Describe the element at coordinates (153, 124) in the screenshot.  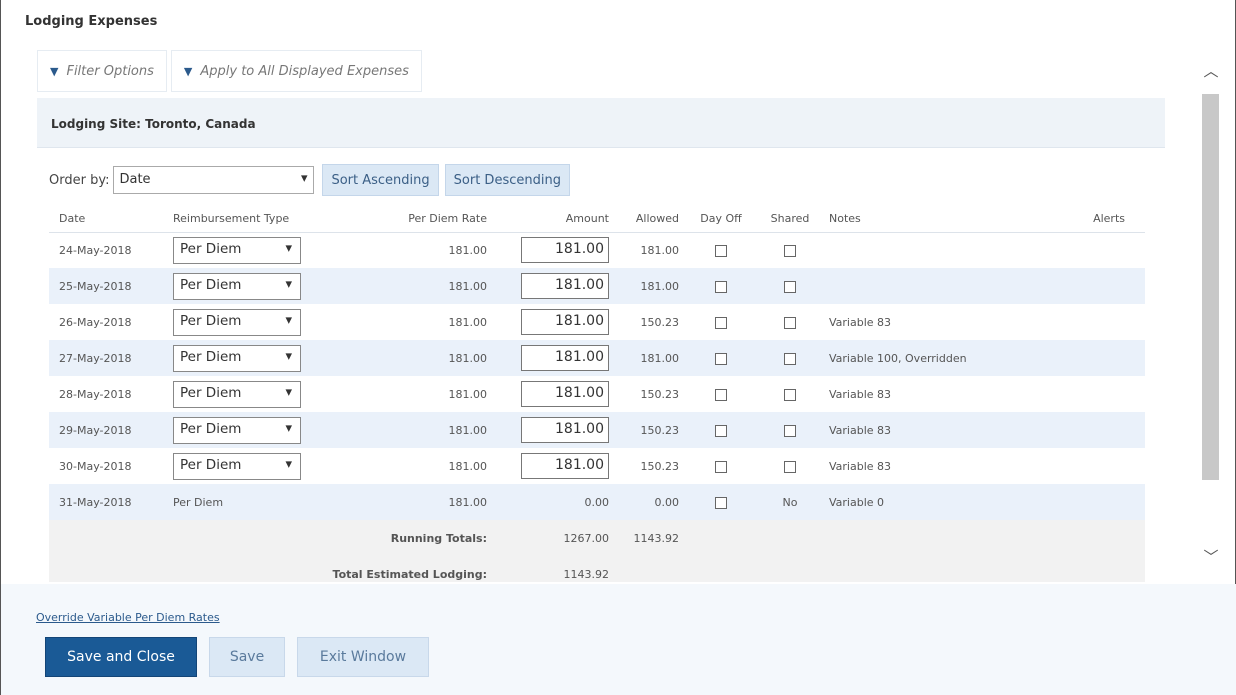
I see `lodging-site-title: Lodging Site: Toronto, Canada` at that location.